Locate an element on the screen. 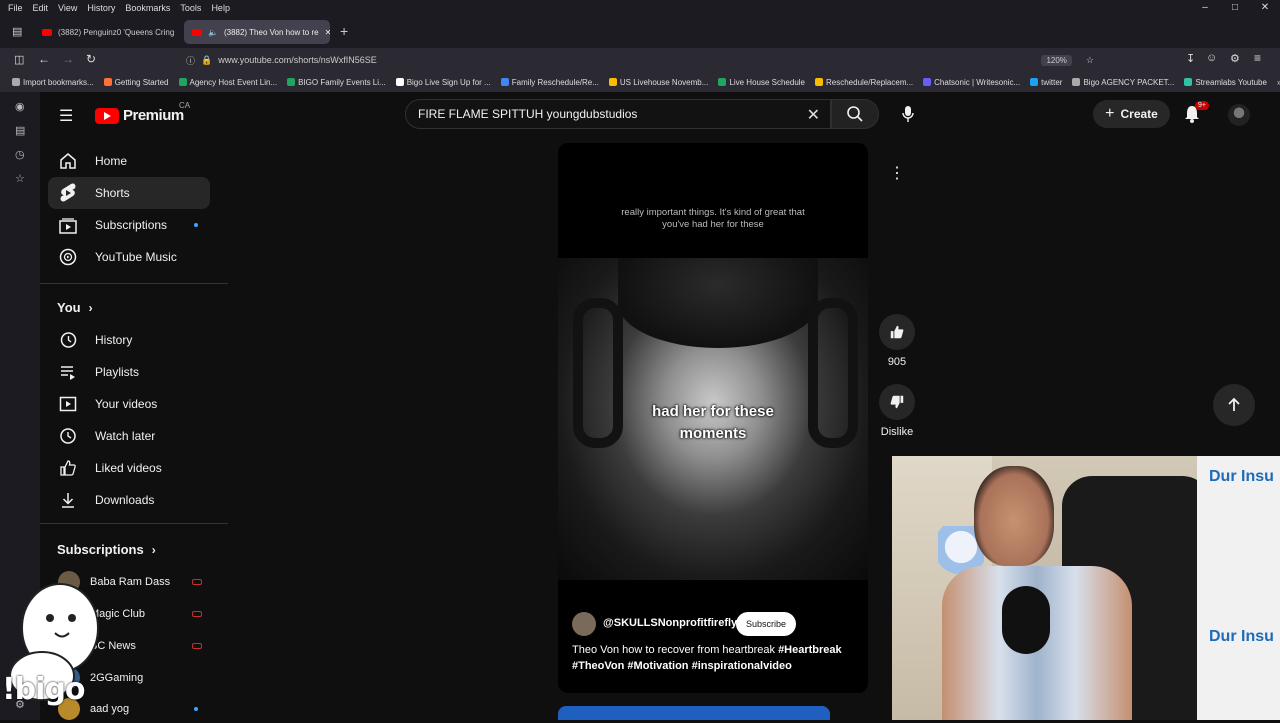  tab-penguinz0: (3882) Penguinz0 'Queens Cring ✕ is located at coordinates (107, 32).